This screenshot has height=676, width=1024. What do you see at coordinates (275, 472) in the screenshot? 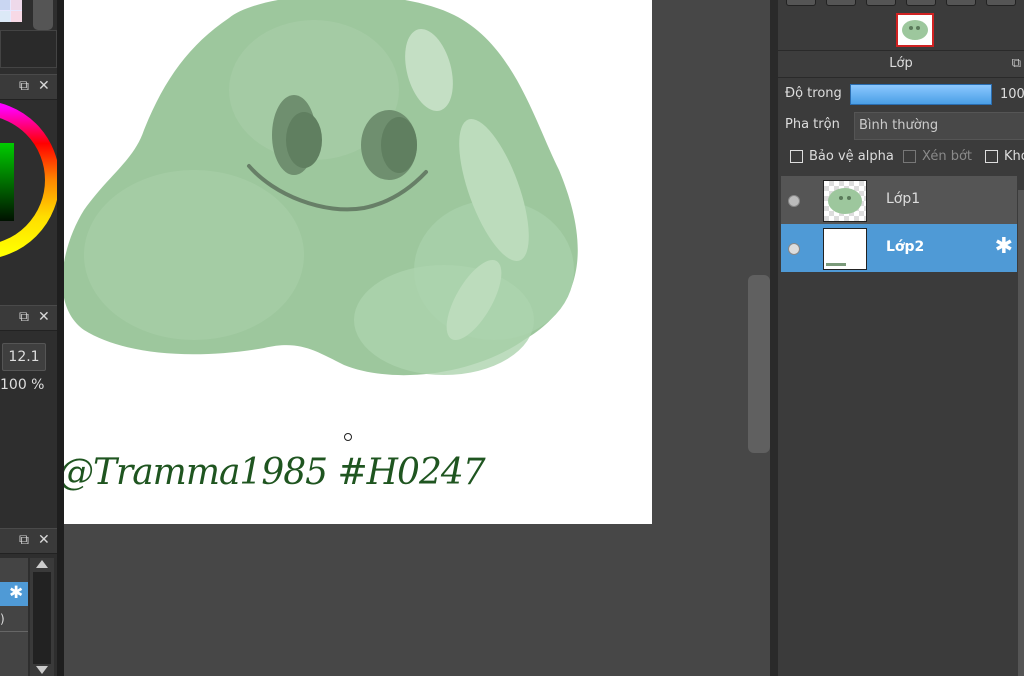
I see `signature-text: @Tramma1985 #H0247` at bounding box center [275, 472].